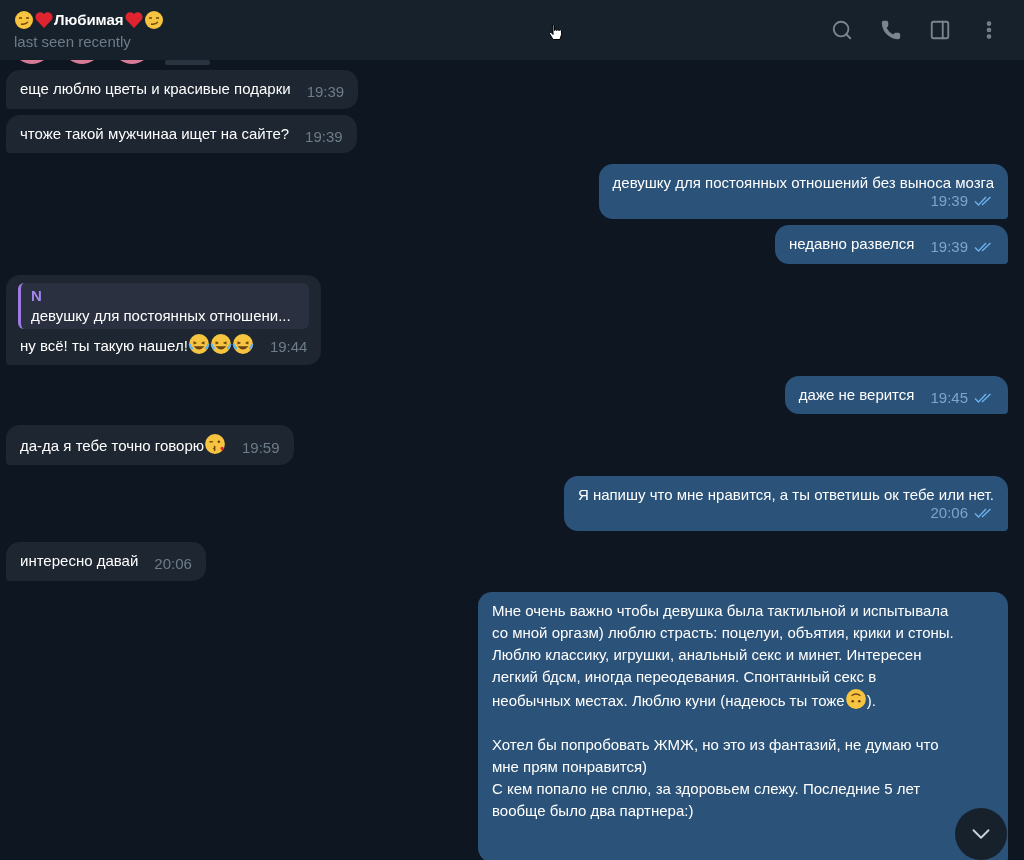 This screenshot has height=860, width=1024. What do you see at coordinates (137, 344) in the screenshot?
I see `message-text: ну всё! ты такую нашел!` at bounding box center [137, 344].